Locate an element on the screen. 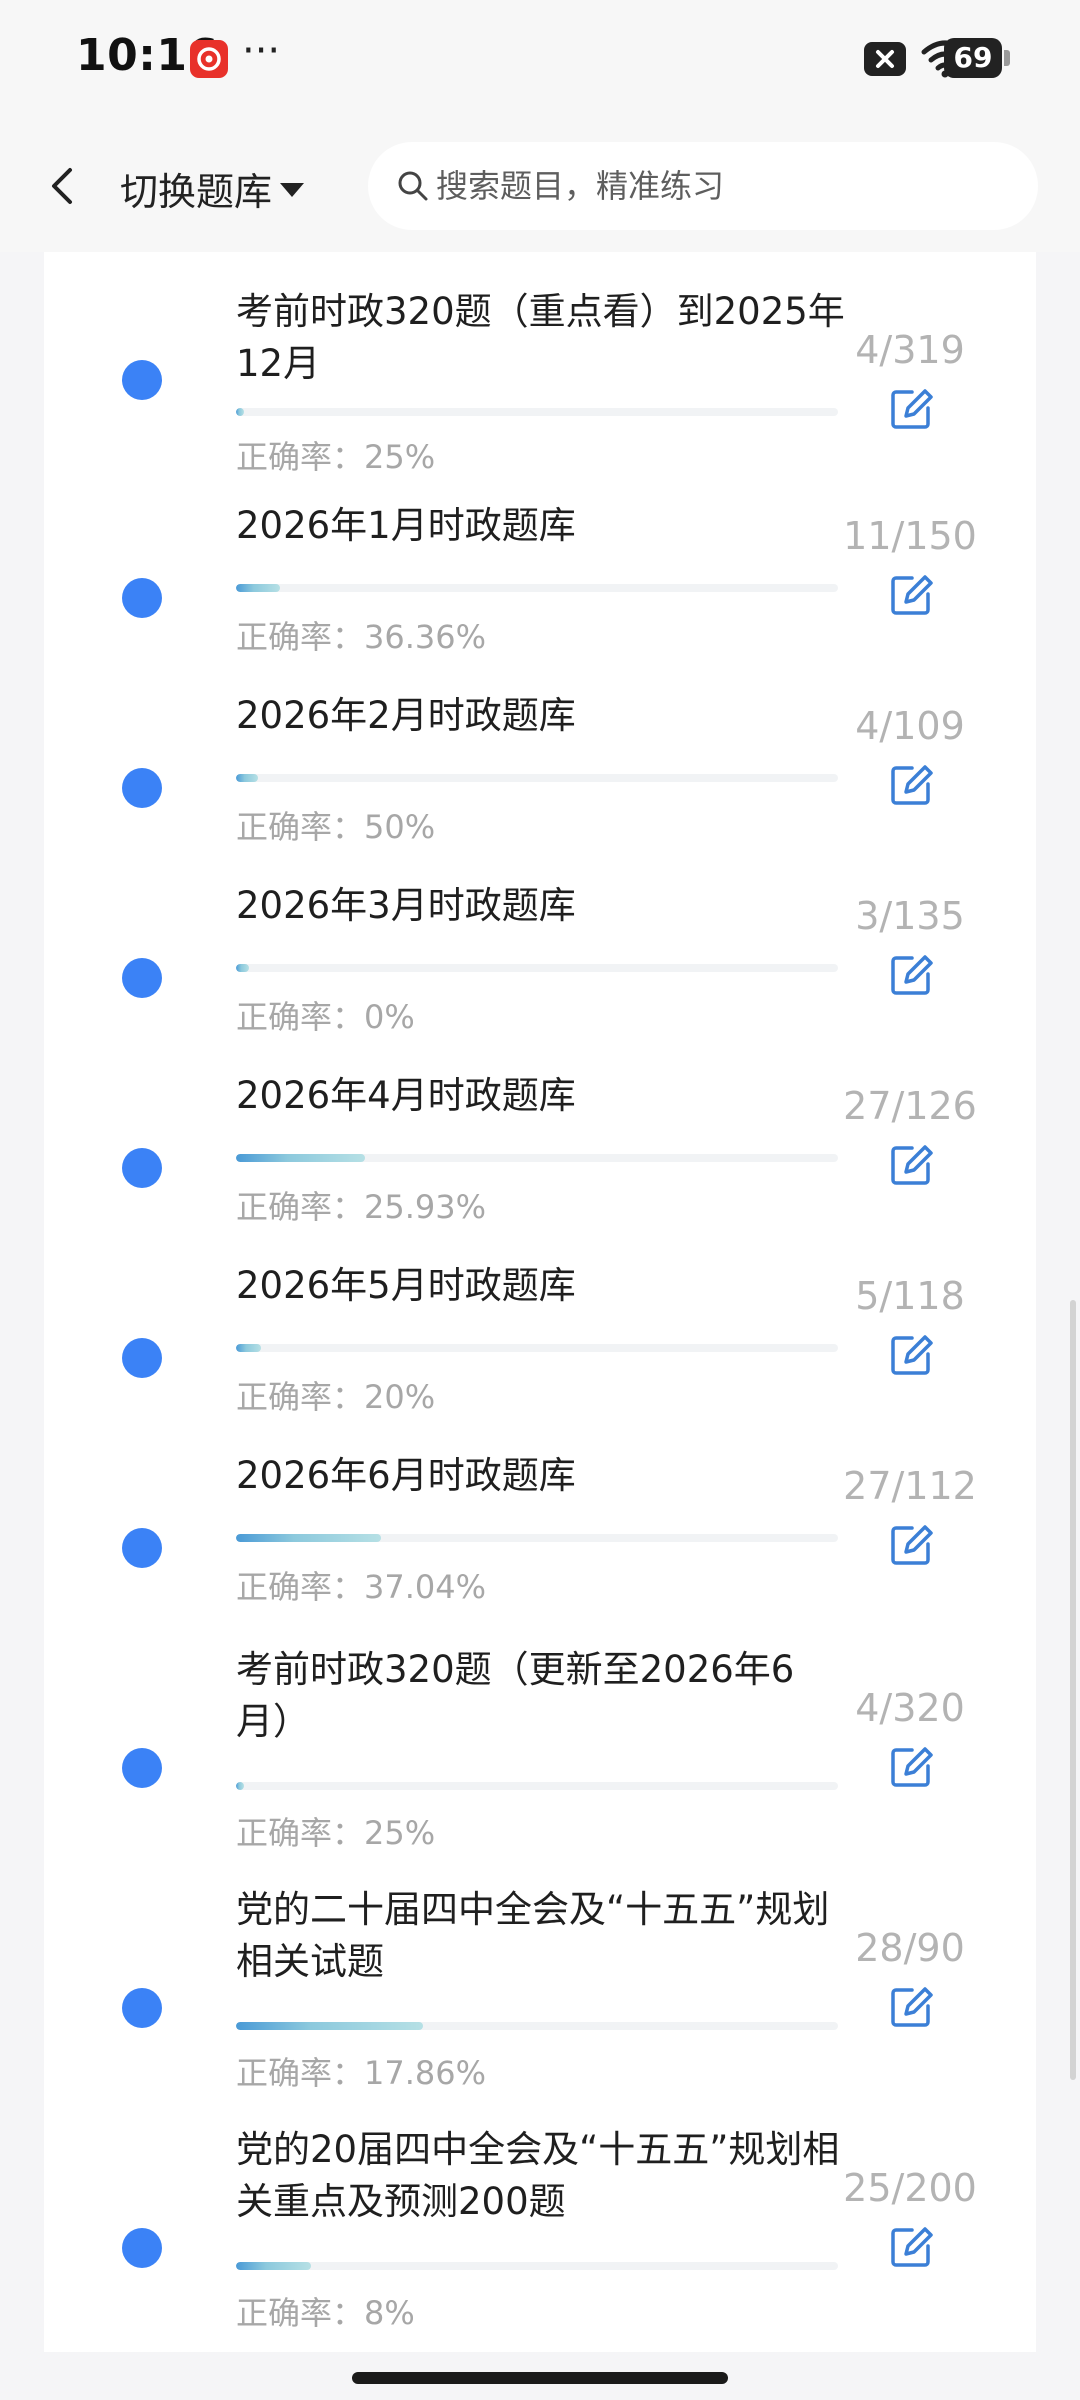 Image resolution: width=1080 pixels, height=2400 pixels. music-app-icon is located at coordinates (209, 59).